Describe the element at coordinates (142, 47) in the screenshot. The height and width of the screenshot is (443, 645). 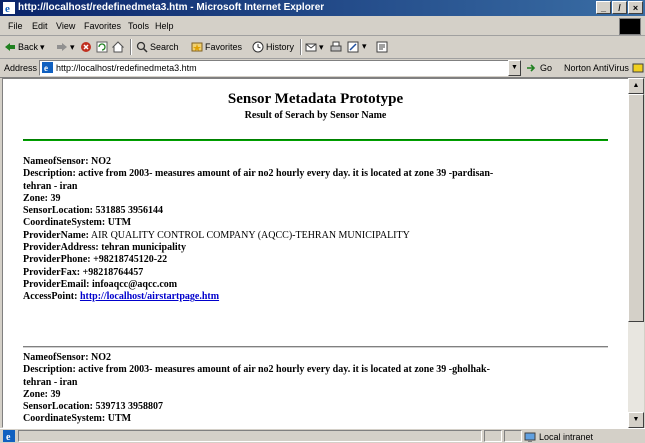
I see `search-icon` at that location.